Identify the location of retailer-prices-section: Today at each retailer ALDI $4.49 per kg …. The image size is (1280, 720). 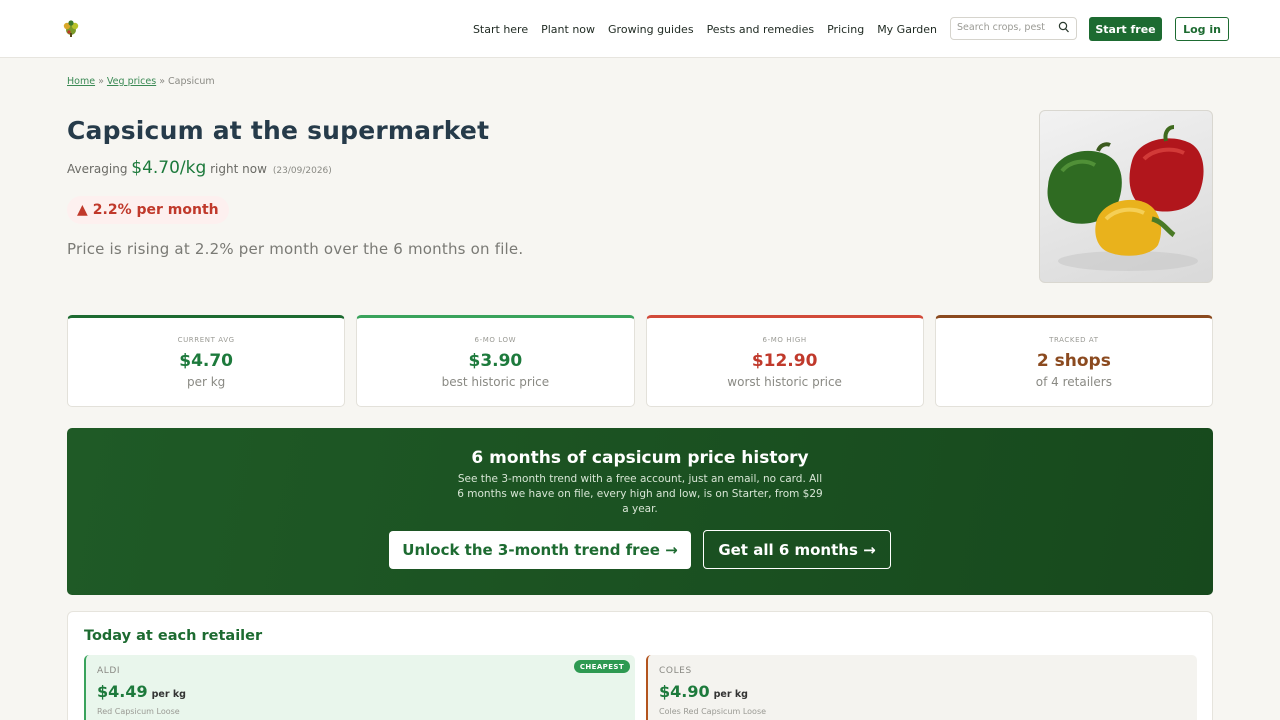
(640, 665).